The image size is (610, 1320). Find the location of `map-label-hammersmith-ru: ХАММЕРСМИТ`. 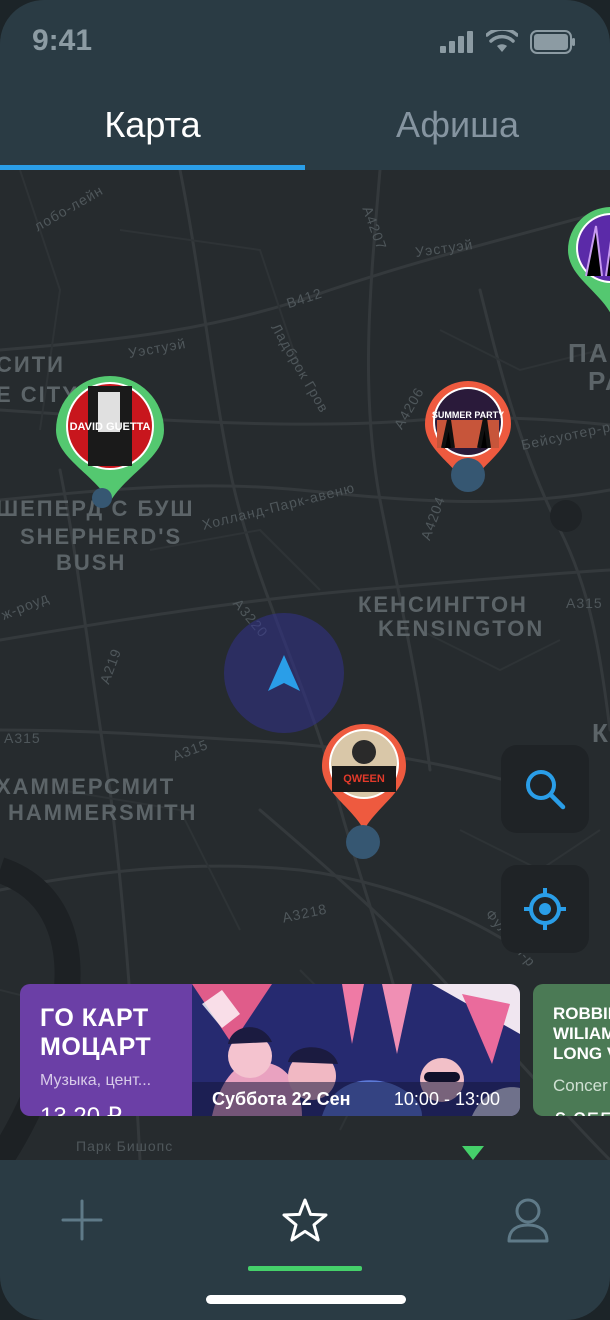

map-label-hammersmith-ru: ХАММЕРСМИТ is located at coordinates (88, 786).